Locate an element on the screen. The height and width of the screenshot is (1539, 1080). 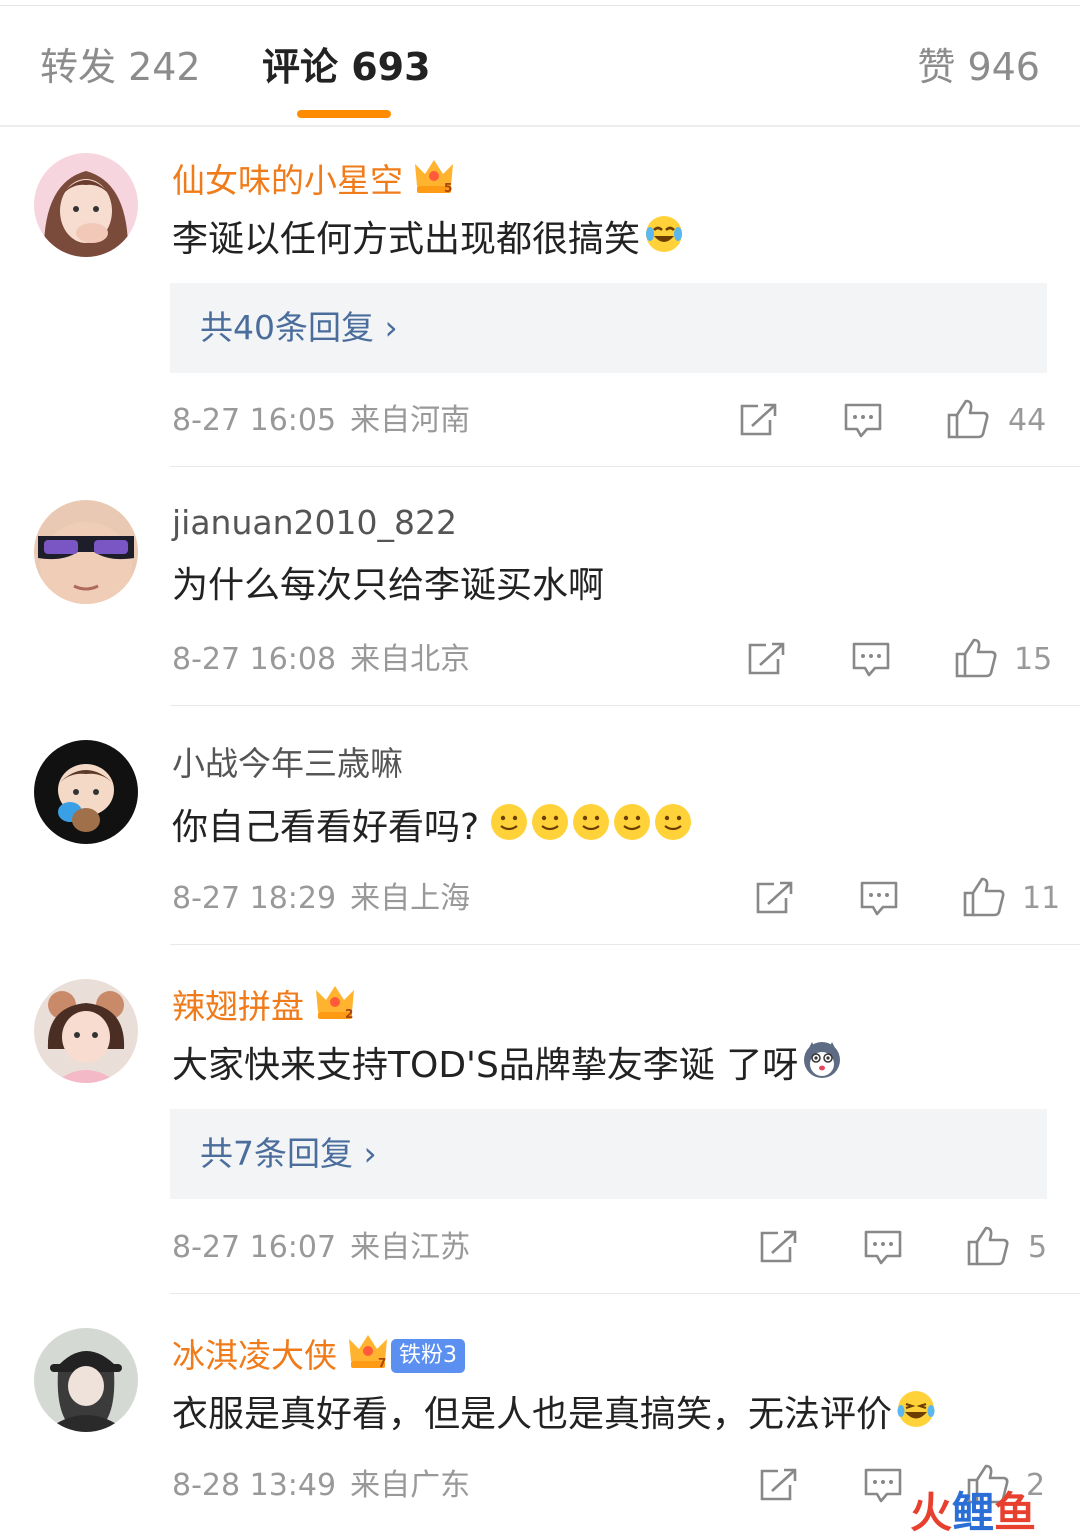
like-count: 44 is located at coordinates (1027, 420).